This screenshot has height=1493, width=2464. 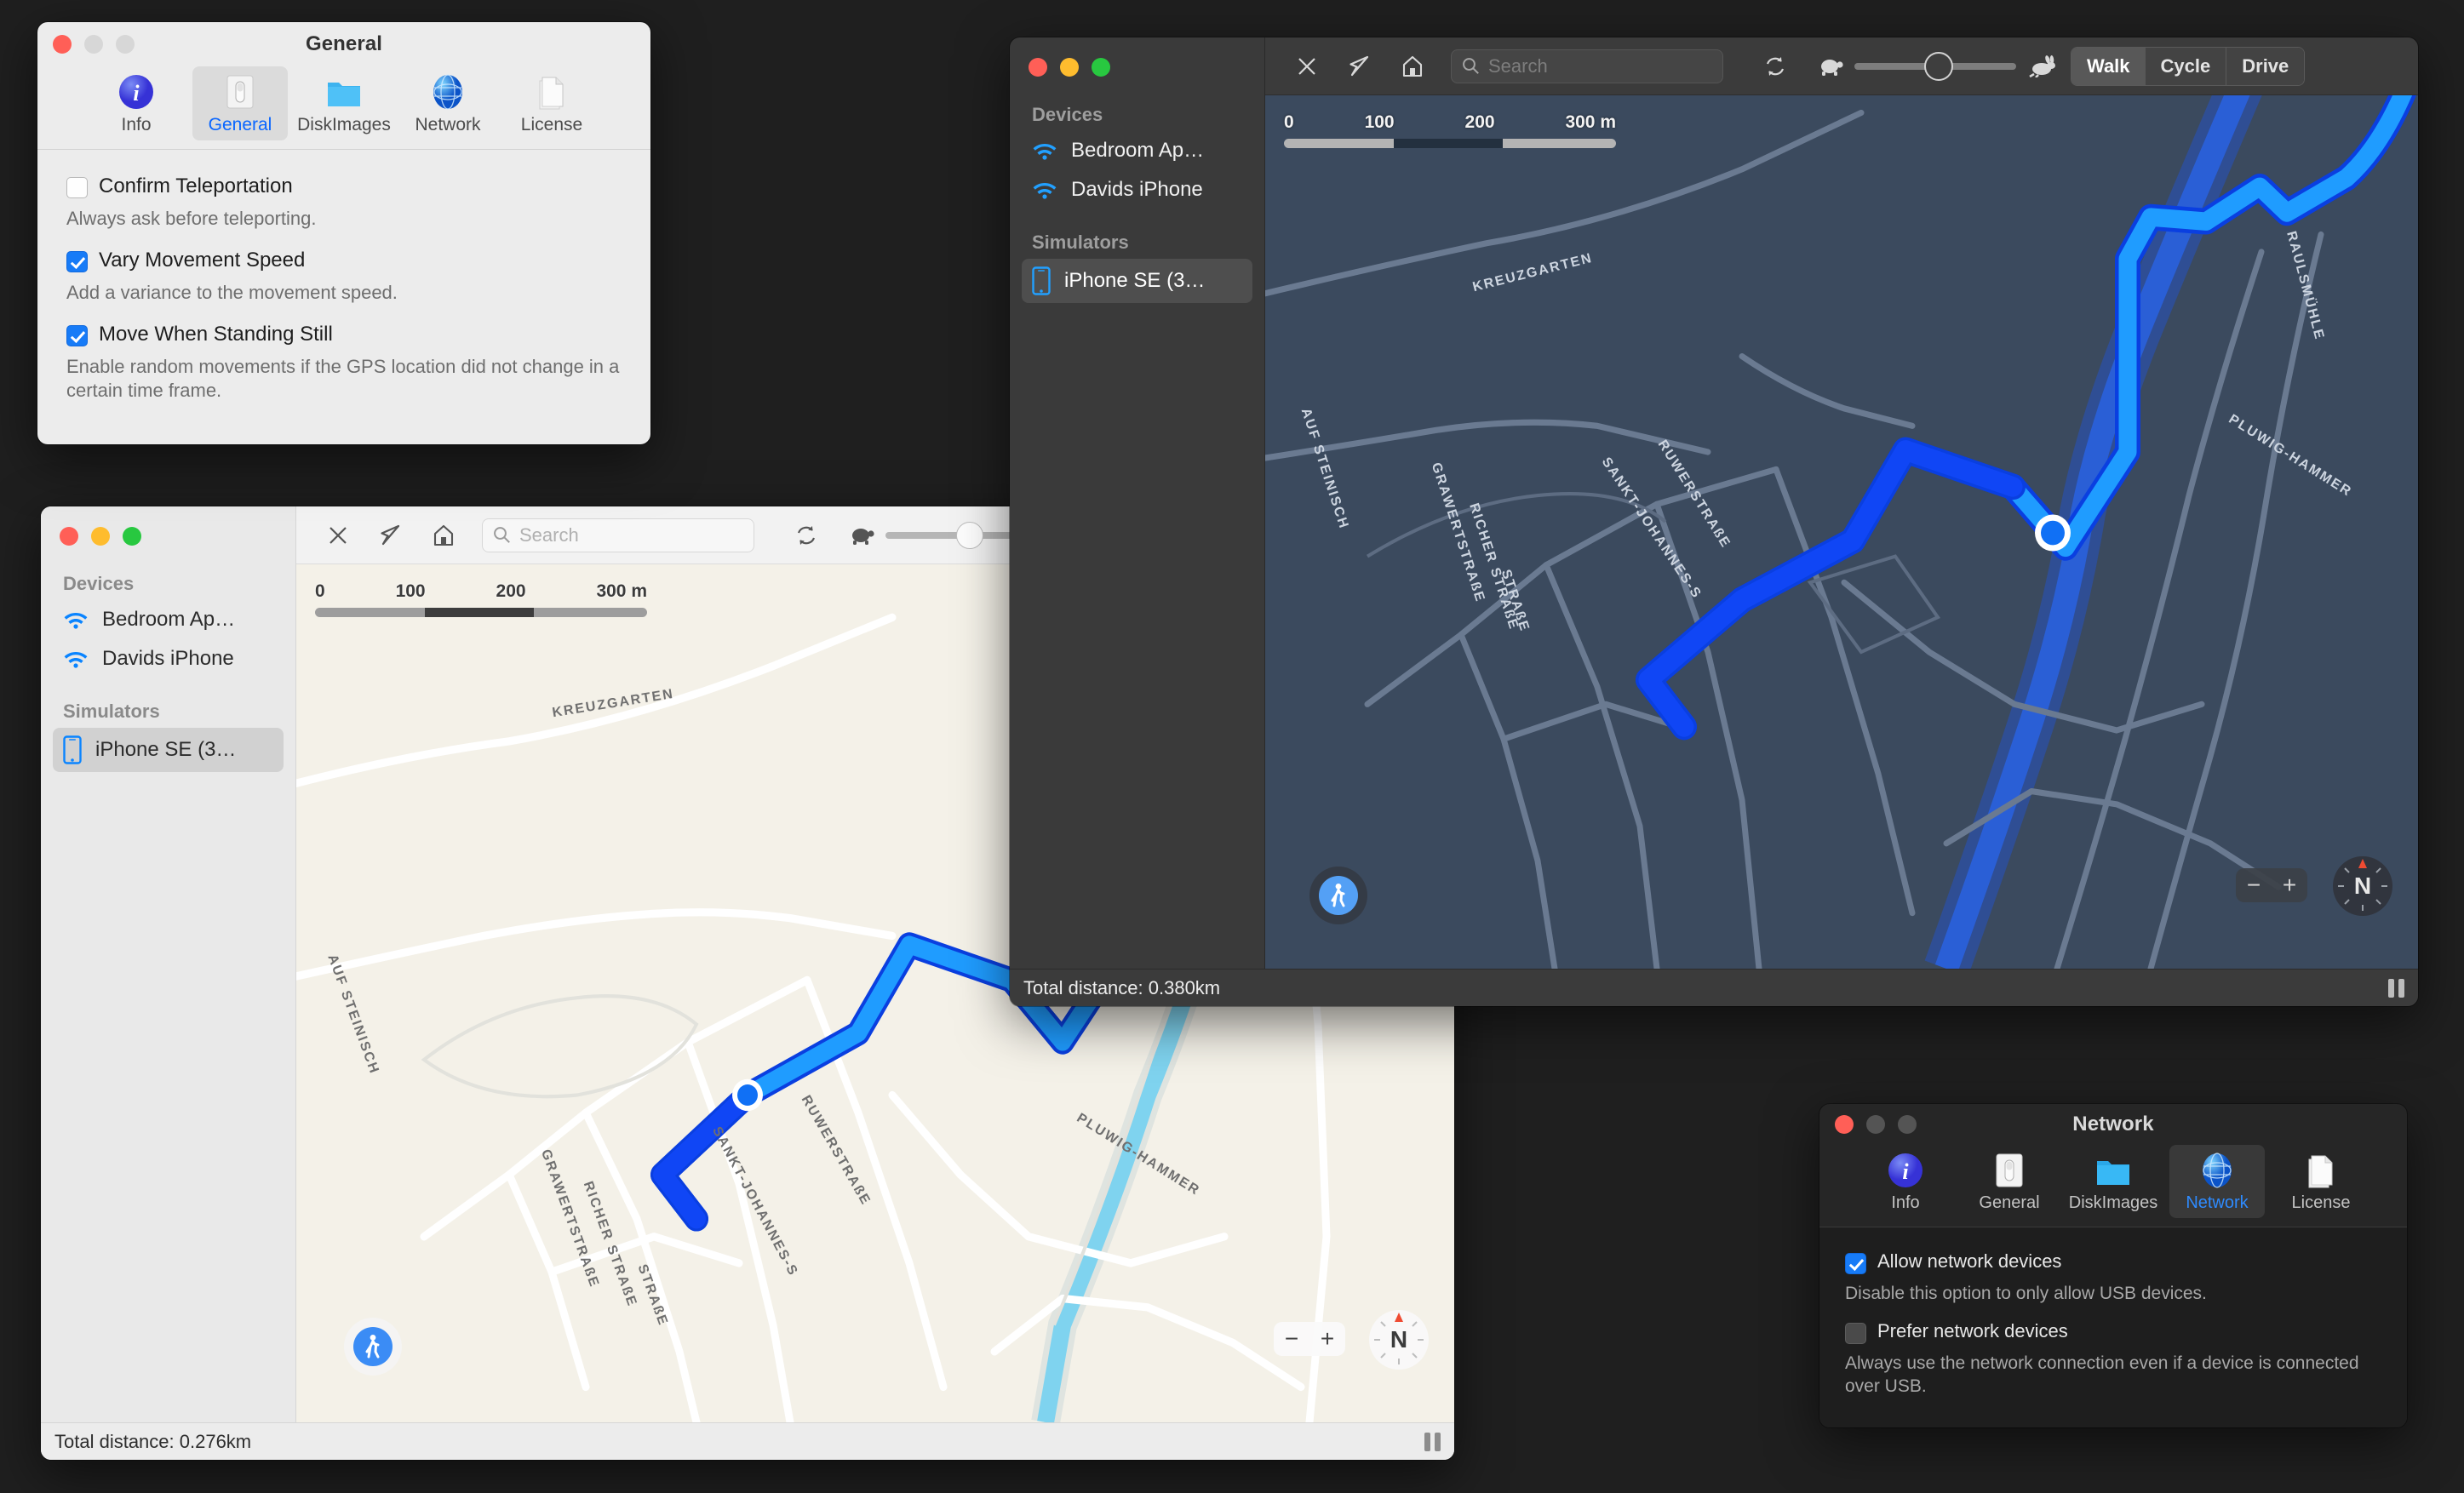 I want to click on travel-mode-selector: Walk Cycle Drive, so click(x=2188, y=66).